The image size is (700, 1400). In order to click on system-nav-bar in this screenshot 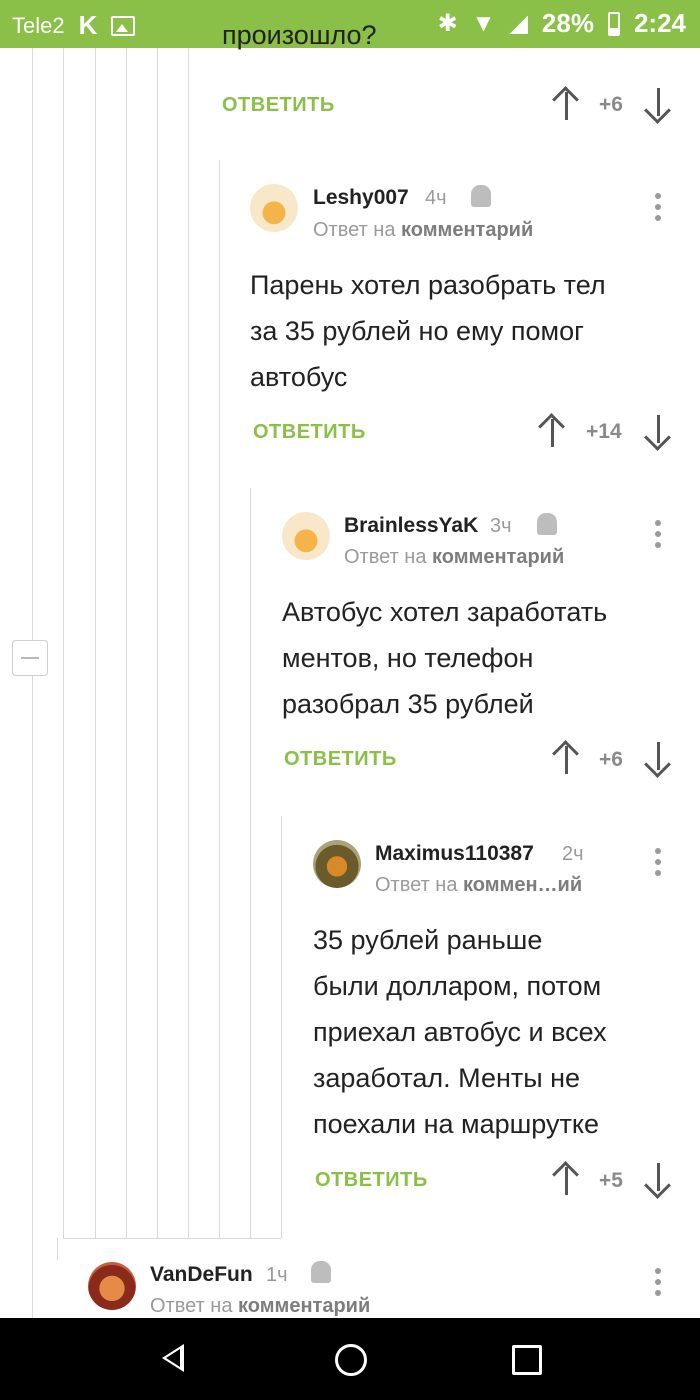, I will do `click(350, 1359)`.